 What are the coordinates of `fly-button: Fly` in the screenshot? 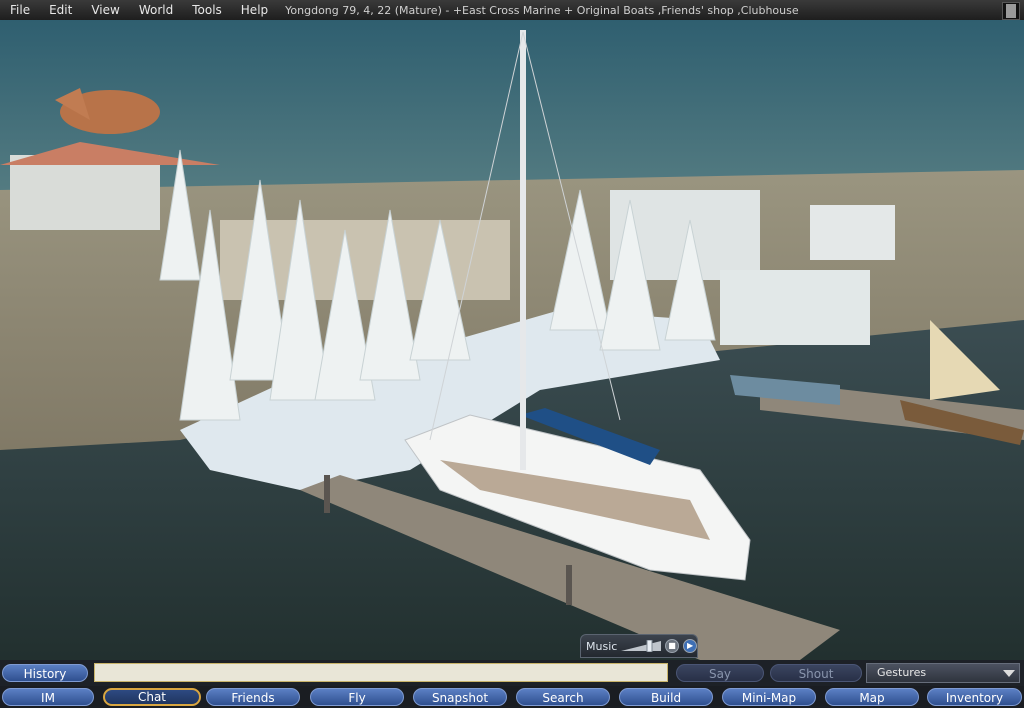 It's located at (357, 697).